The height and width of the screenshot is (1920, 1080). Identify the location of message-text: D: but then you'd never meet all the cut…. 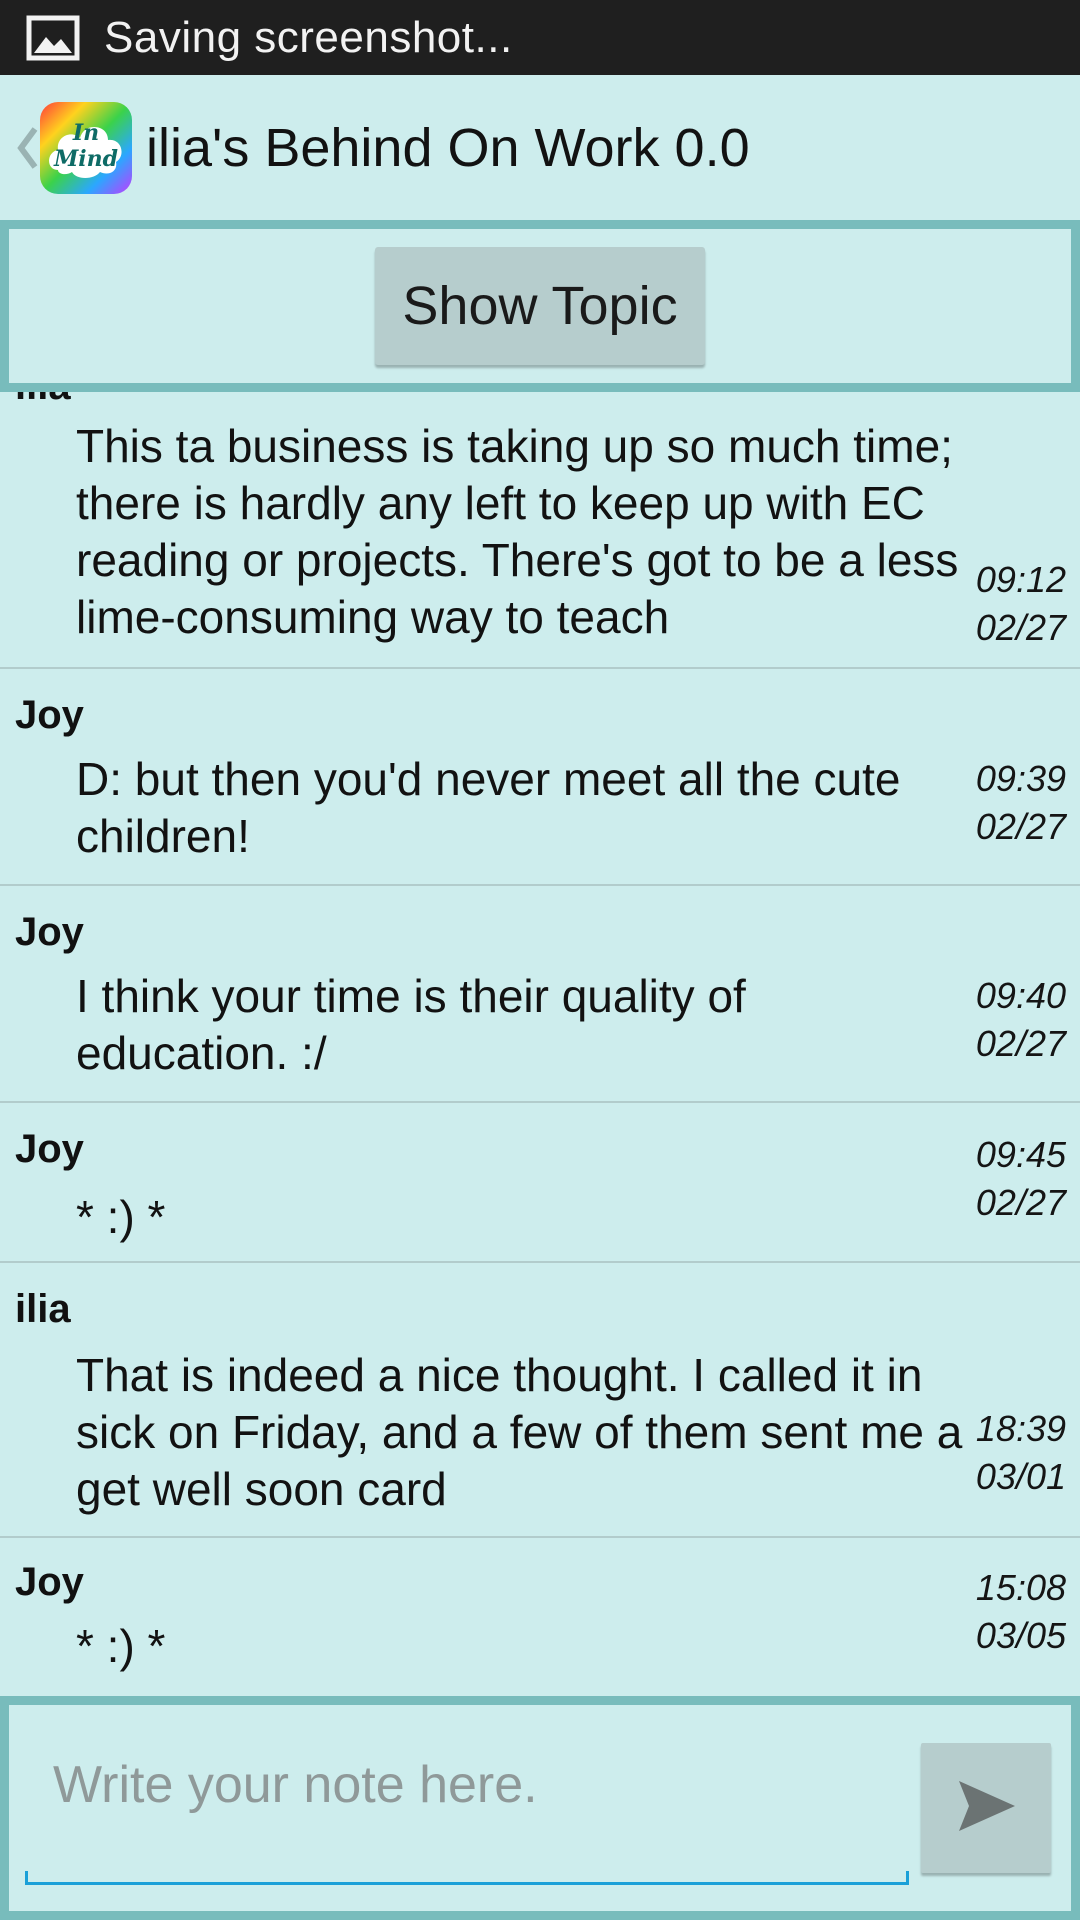
(488, 807).